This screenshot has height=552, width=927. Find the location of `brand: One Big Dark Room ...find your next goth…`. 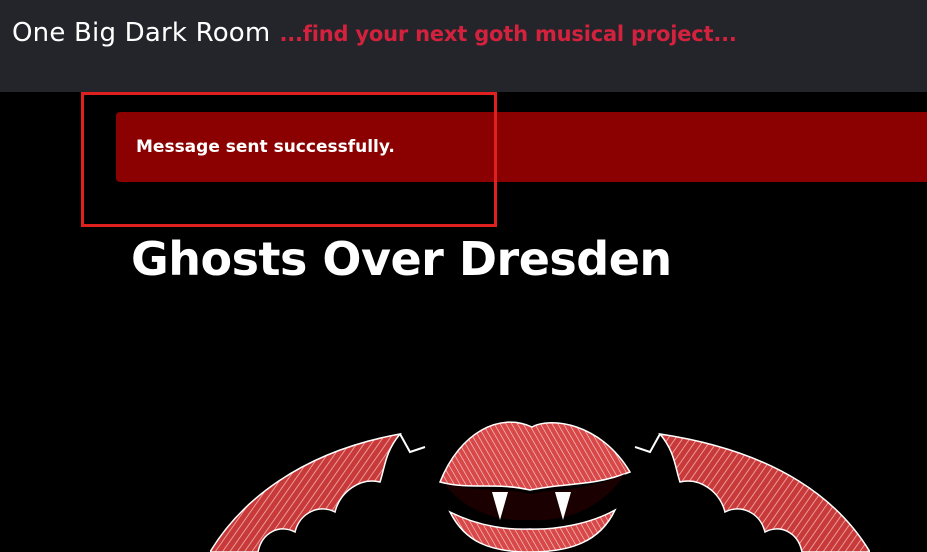

brand: One Big Dark Room ...find your next goth… is located at coordinates (374, 33).